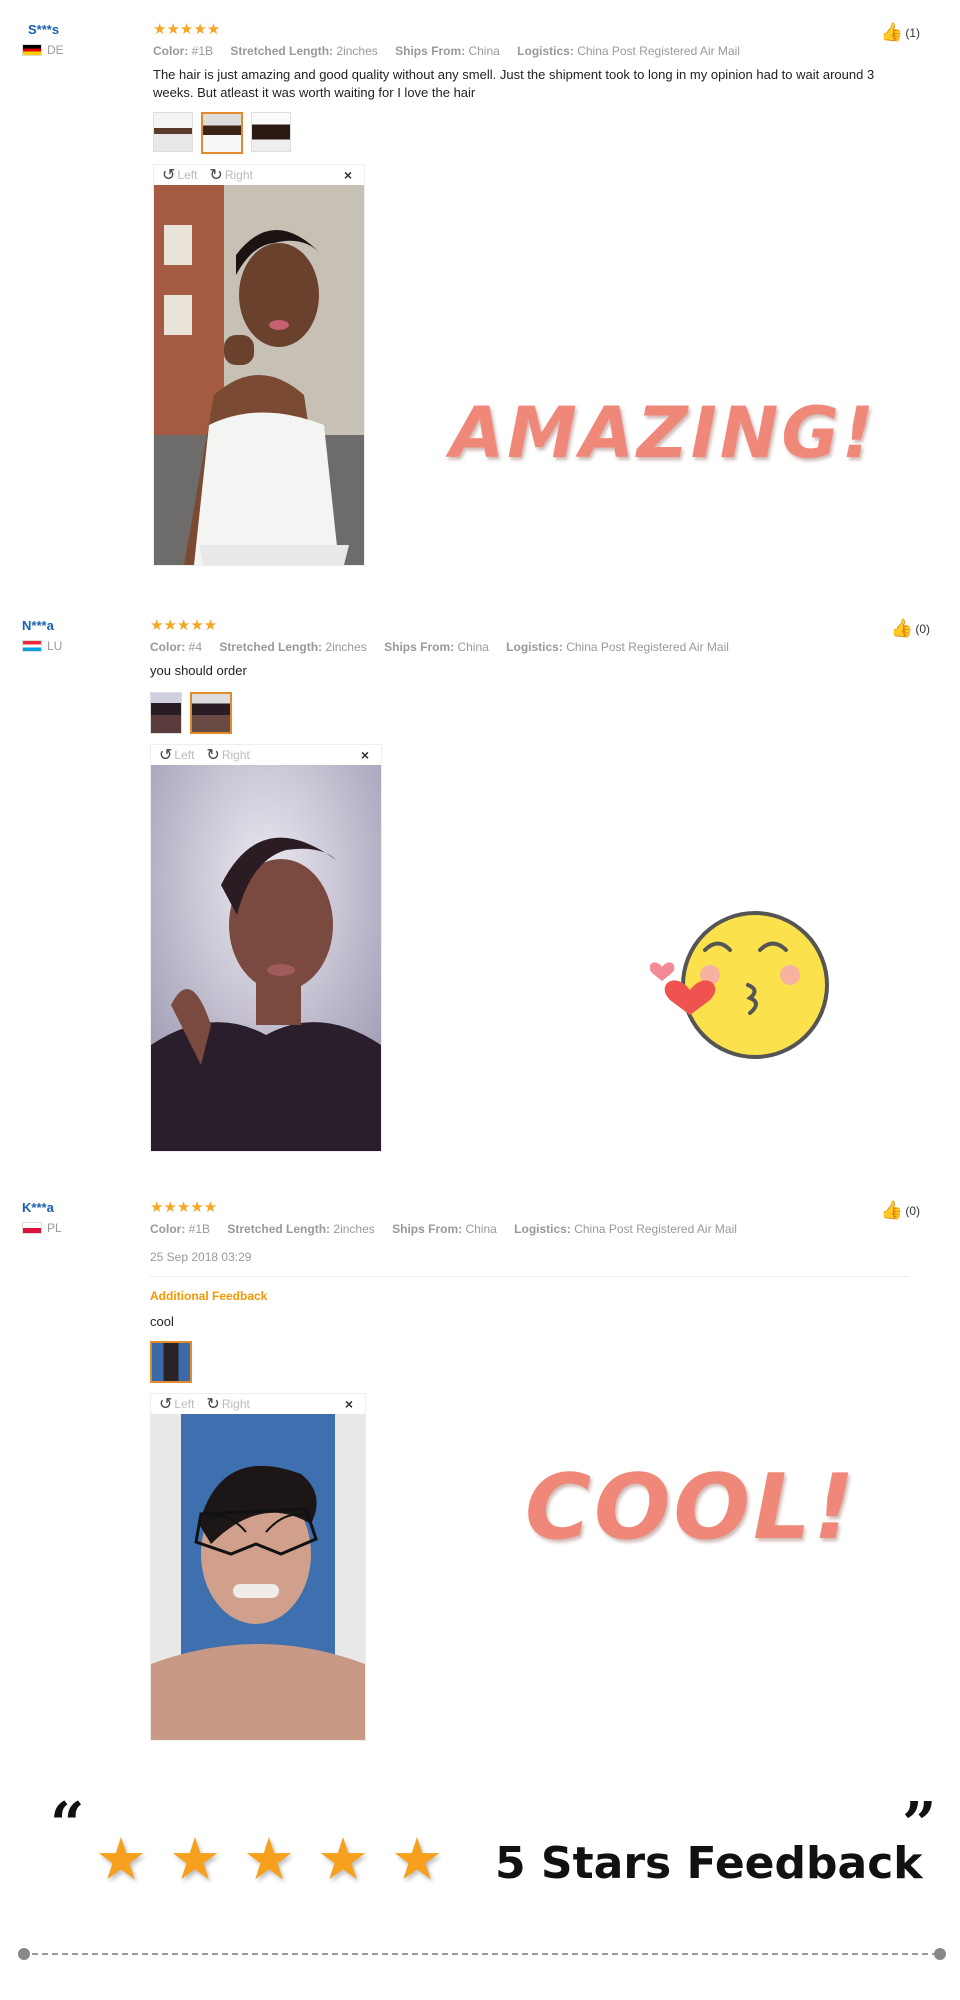  I want to click on close-quote: ”, so click(919, 1825).